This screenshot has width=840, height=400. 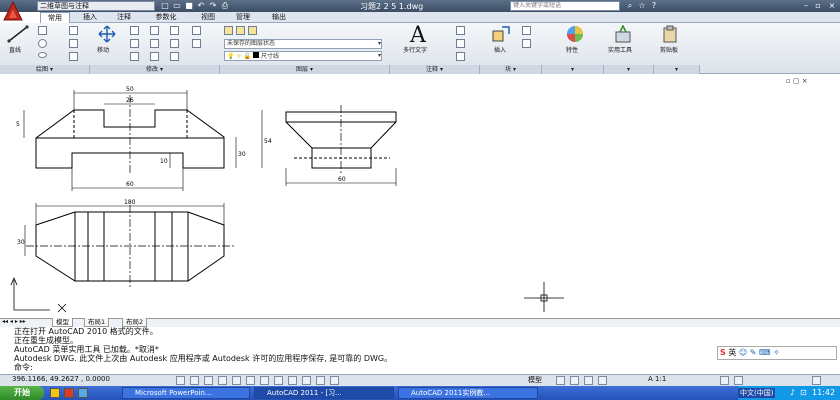 I want to click on tab-manage: 管理, so click(x=243, y=17).